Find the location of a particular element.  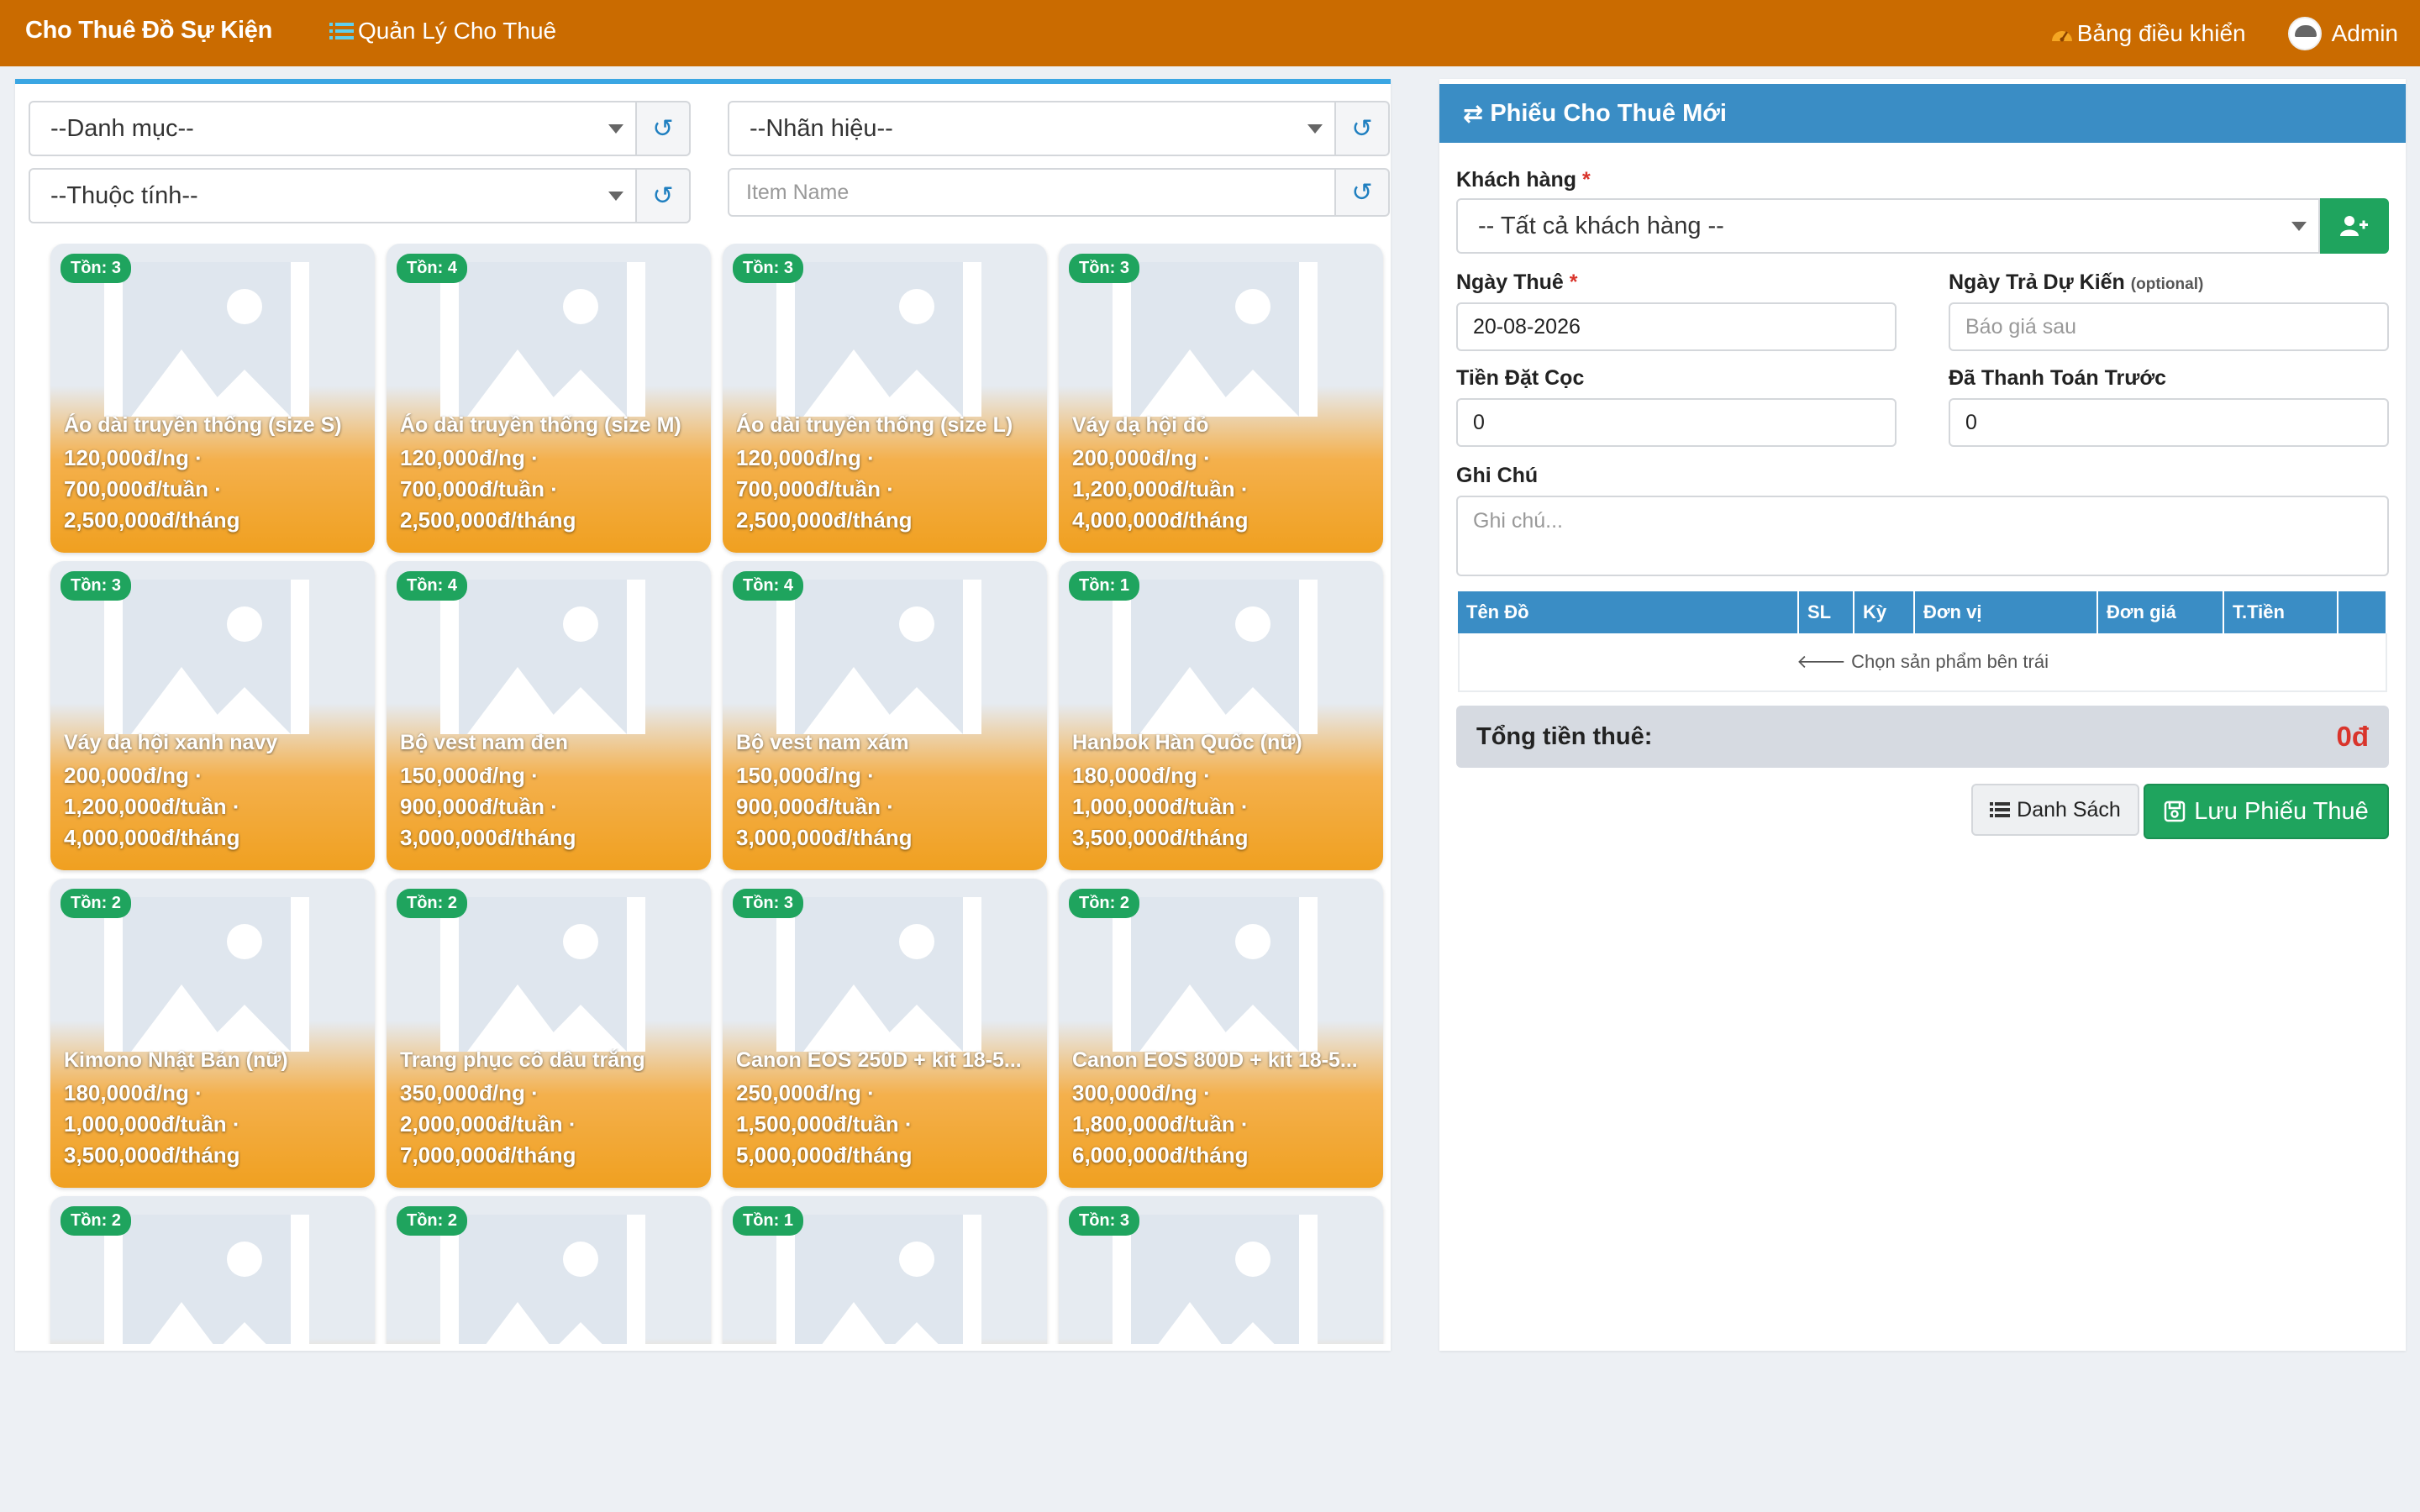

save-rental-button: Lưu Phiếu Thuê is located at coordinates (2267, 811).